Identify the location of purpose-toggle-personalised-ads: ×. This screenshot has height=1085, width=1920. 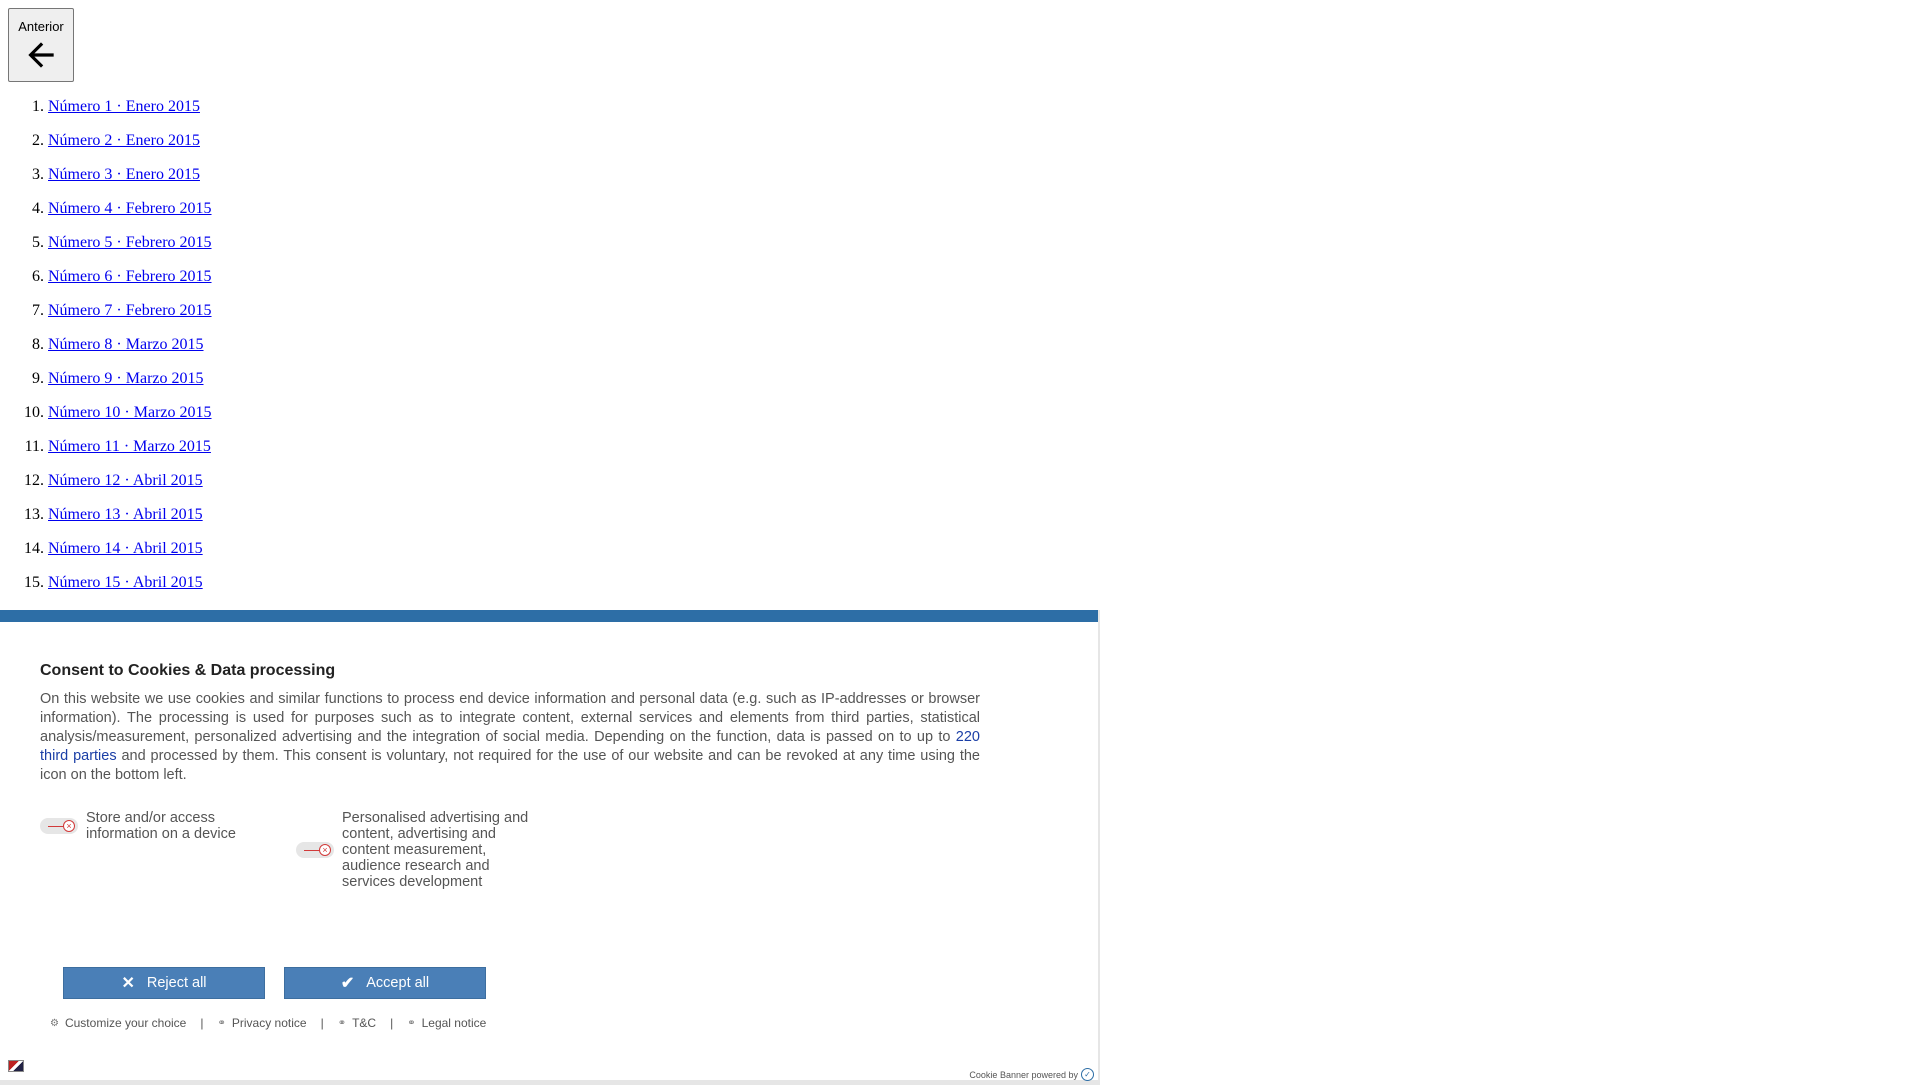
(315, 850).